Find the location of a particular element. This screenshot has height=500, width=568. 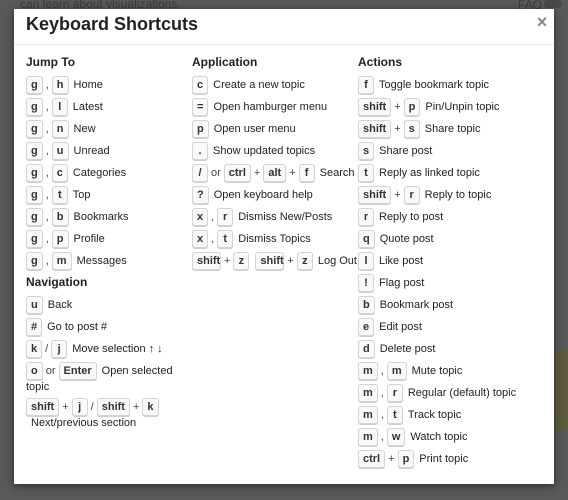

shortcut-row: shift + r Reply to topic is located at coordinates (453, 195).